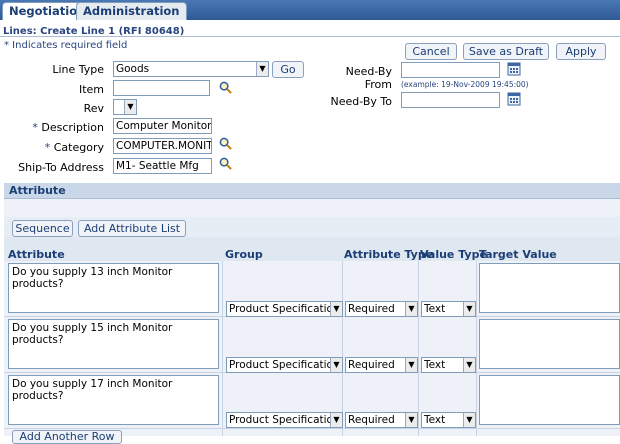  What do you see at coordinates (113, 288) in the screenshot?
I see `attribute-textarea: Do you supply 13 inch Monitor products?` at bounding box center [113, 288].